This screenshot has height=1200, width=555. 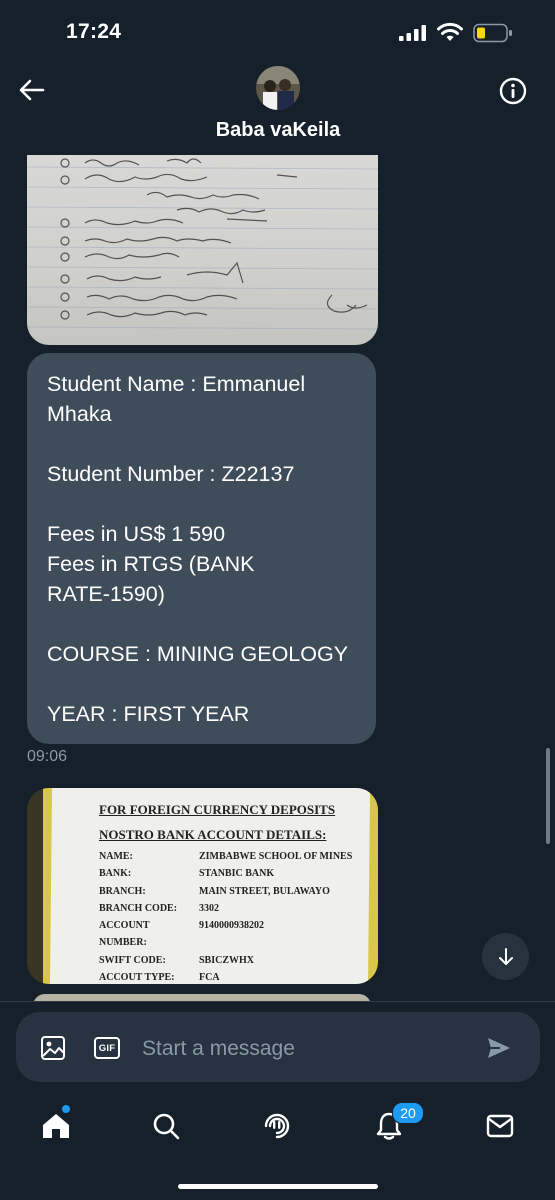 What do you see at coordinates (278, 130) in the screenshot?
I see `contact-name: Baba vaKeila` at bounding box center [278, 130].